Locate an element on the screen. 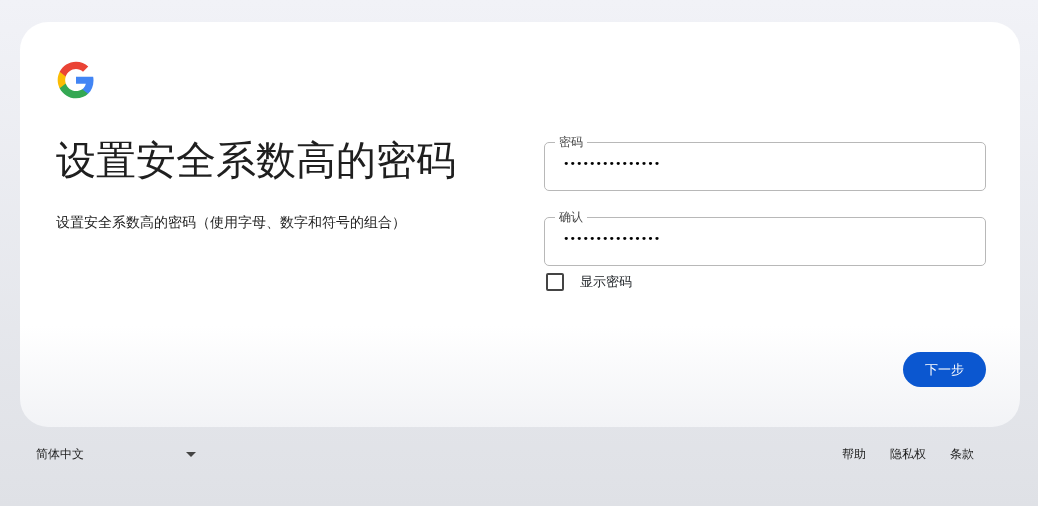  show-password-checkbox is located at coordinates (555, 281).